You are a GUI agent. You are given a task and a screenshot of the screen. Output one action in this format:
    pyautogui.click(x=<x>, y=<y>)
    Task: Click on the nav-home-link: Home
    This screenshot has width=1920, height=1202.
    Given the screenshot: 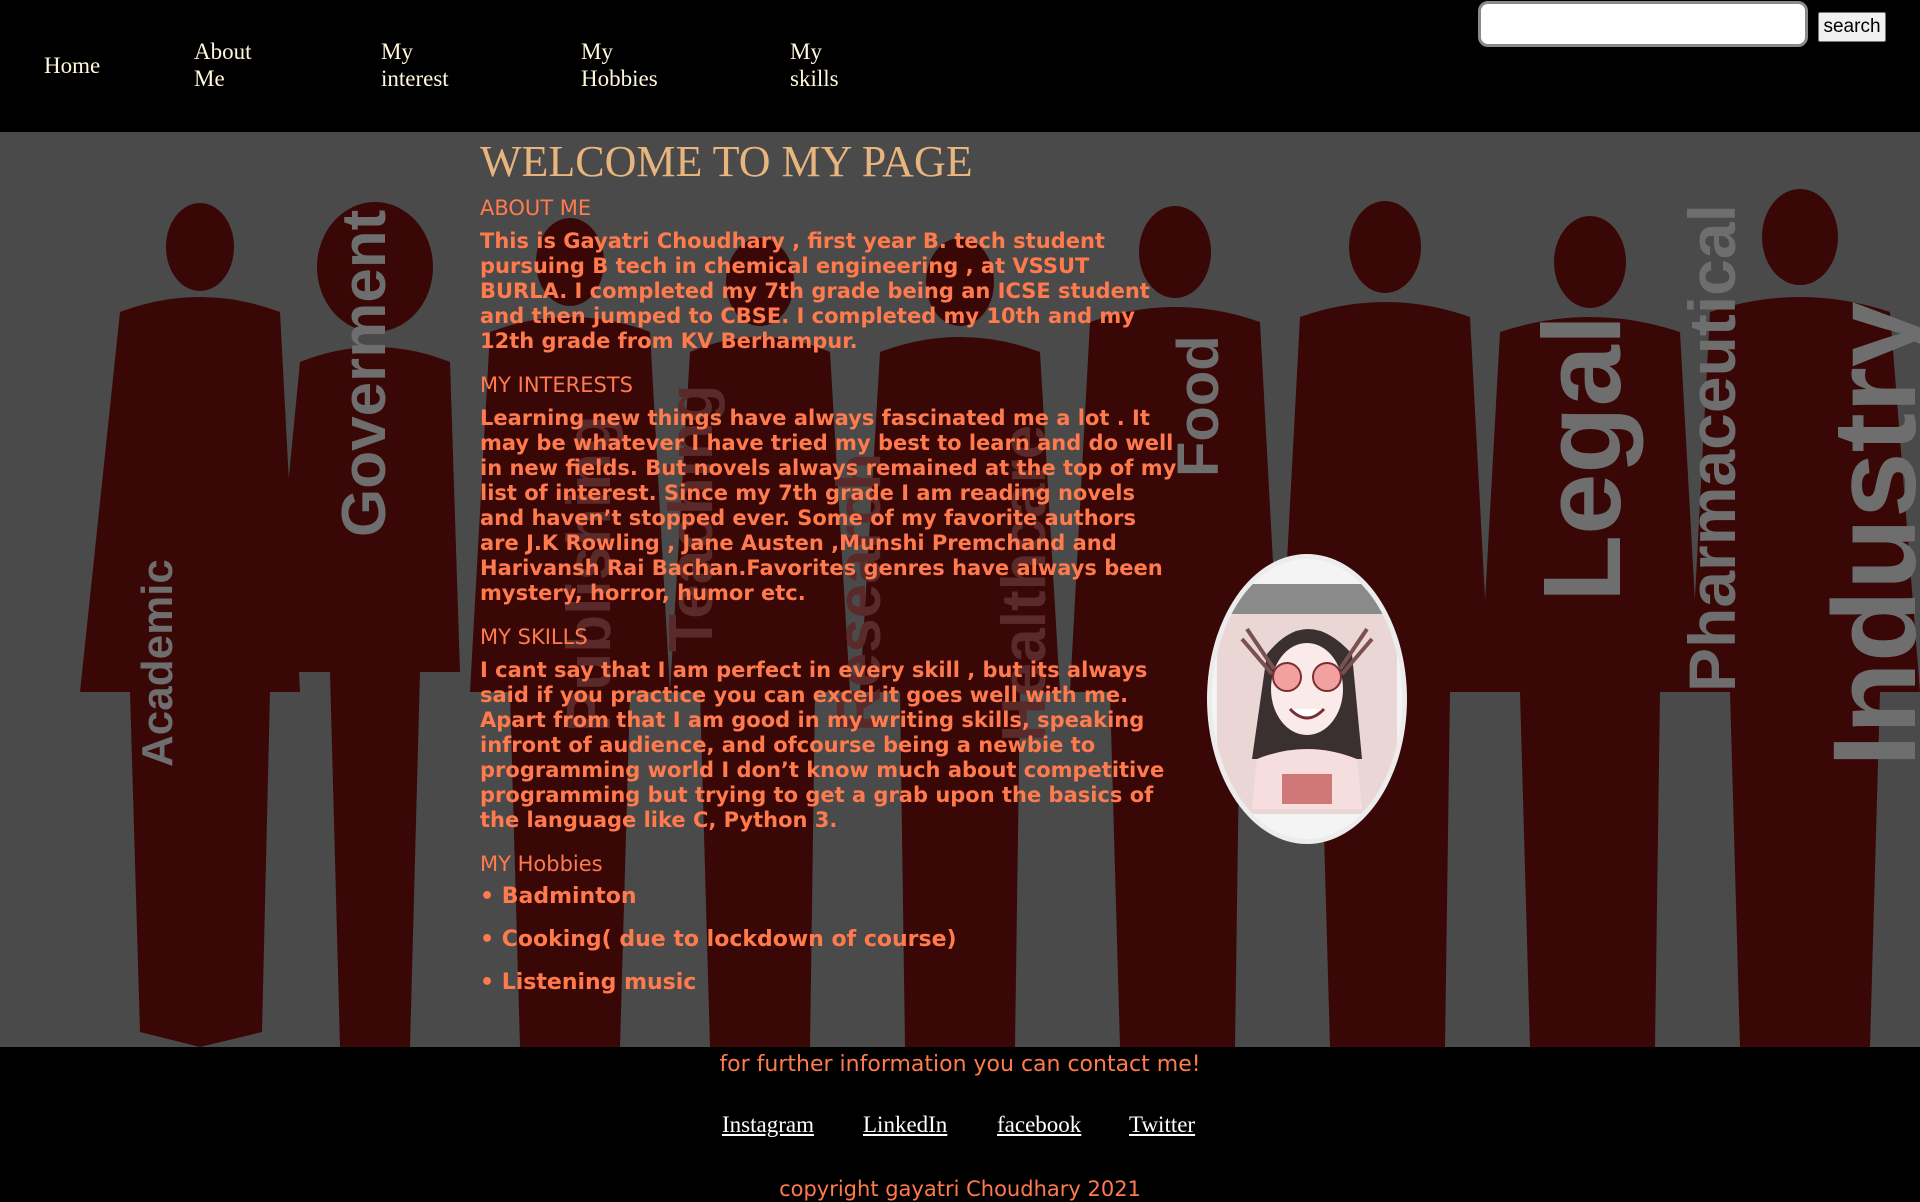 What is the action you would take?
    pyautogui.click(x=72, y=65)
    